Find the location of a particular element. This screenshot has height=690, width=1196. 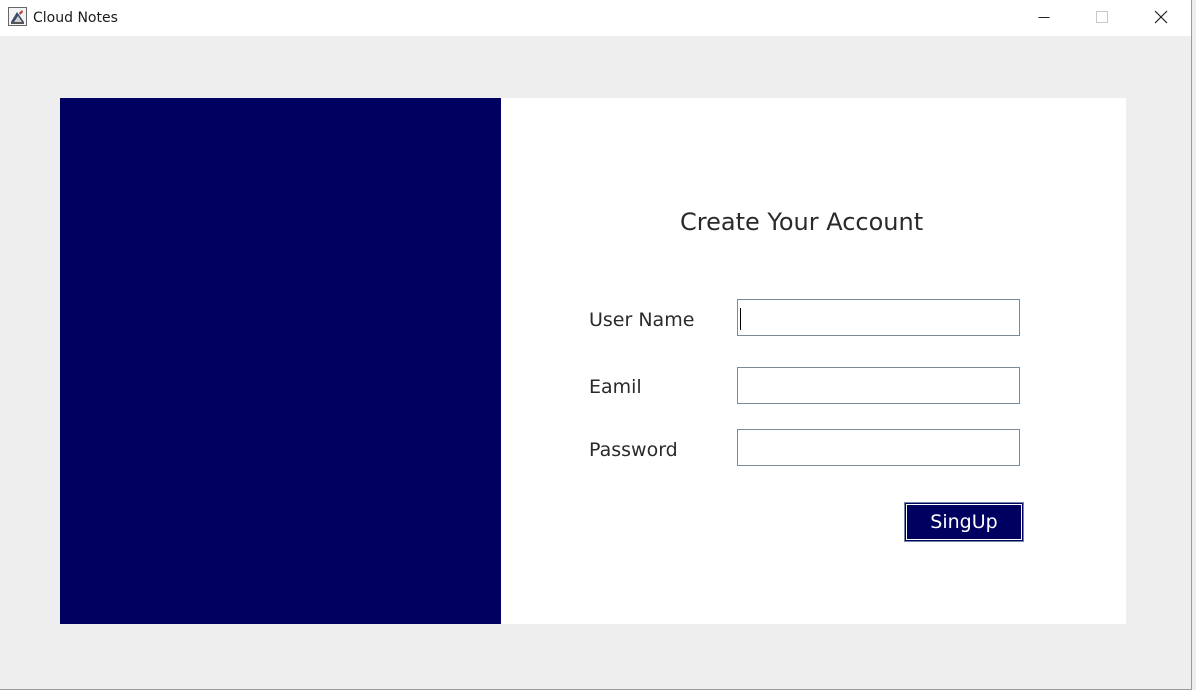

text-cursor is located at coordinates (740, 319).